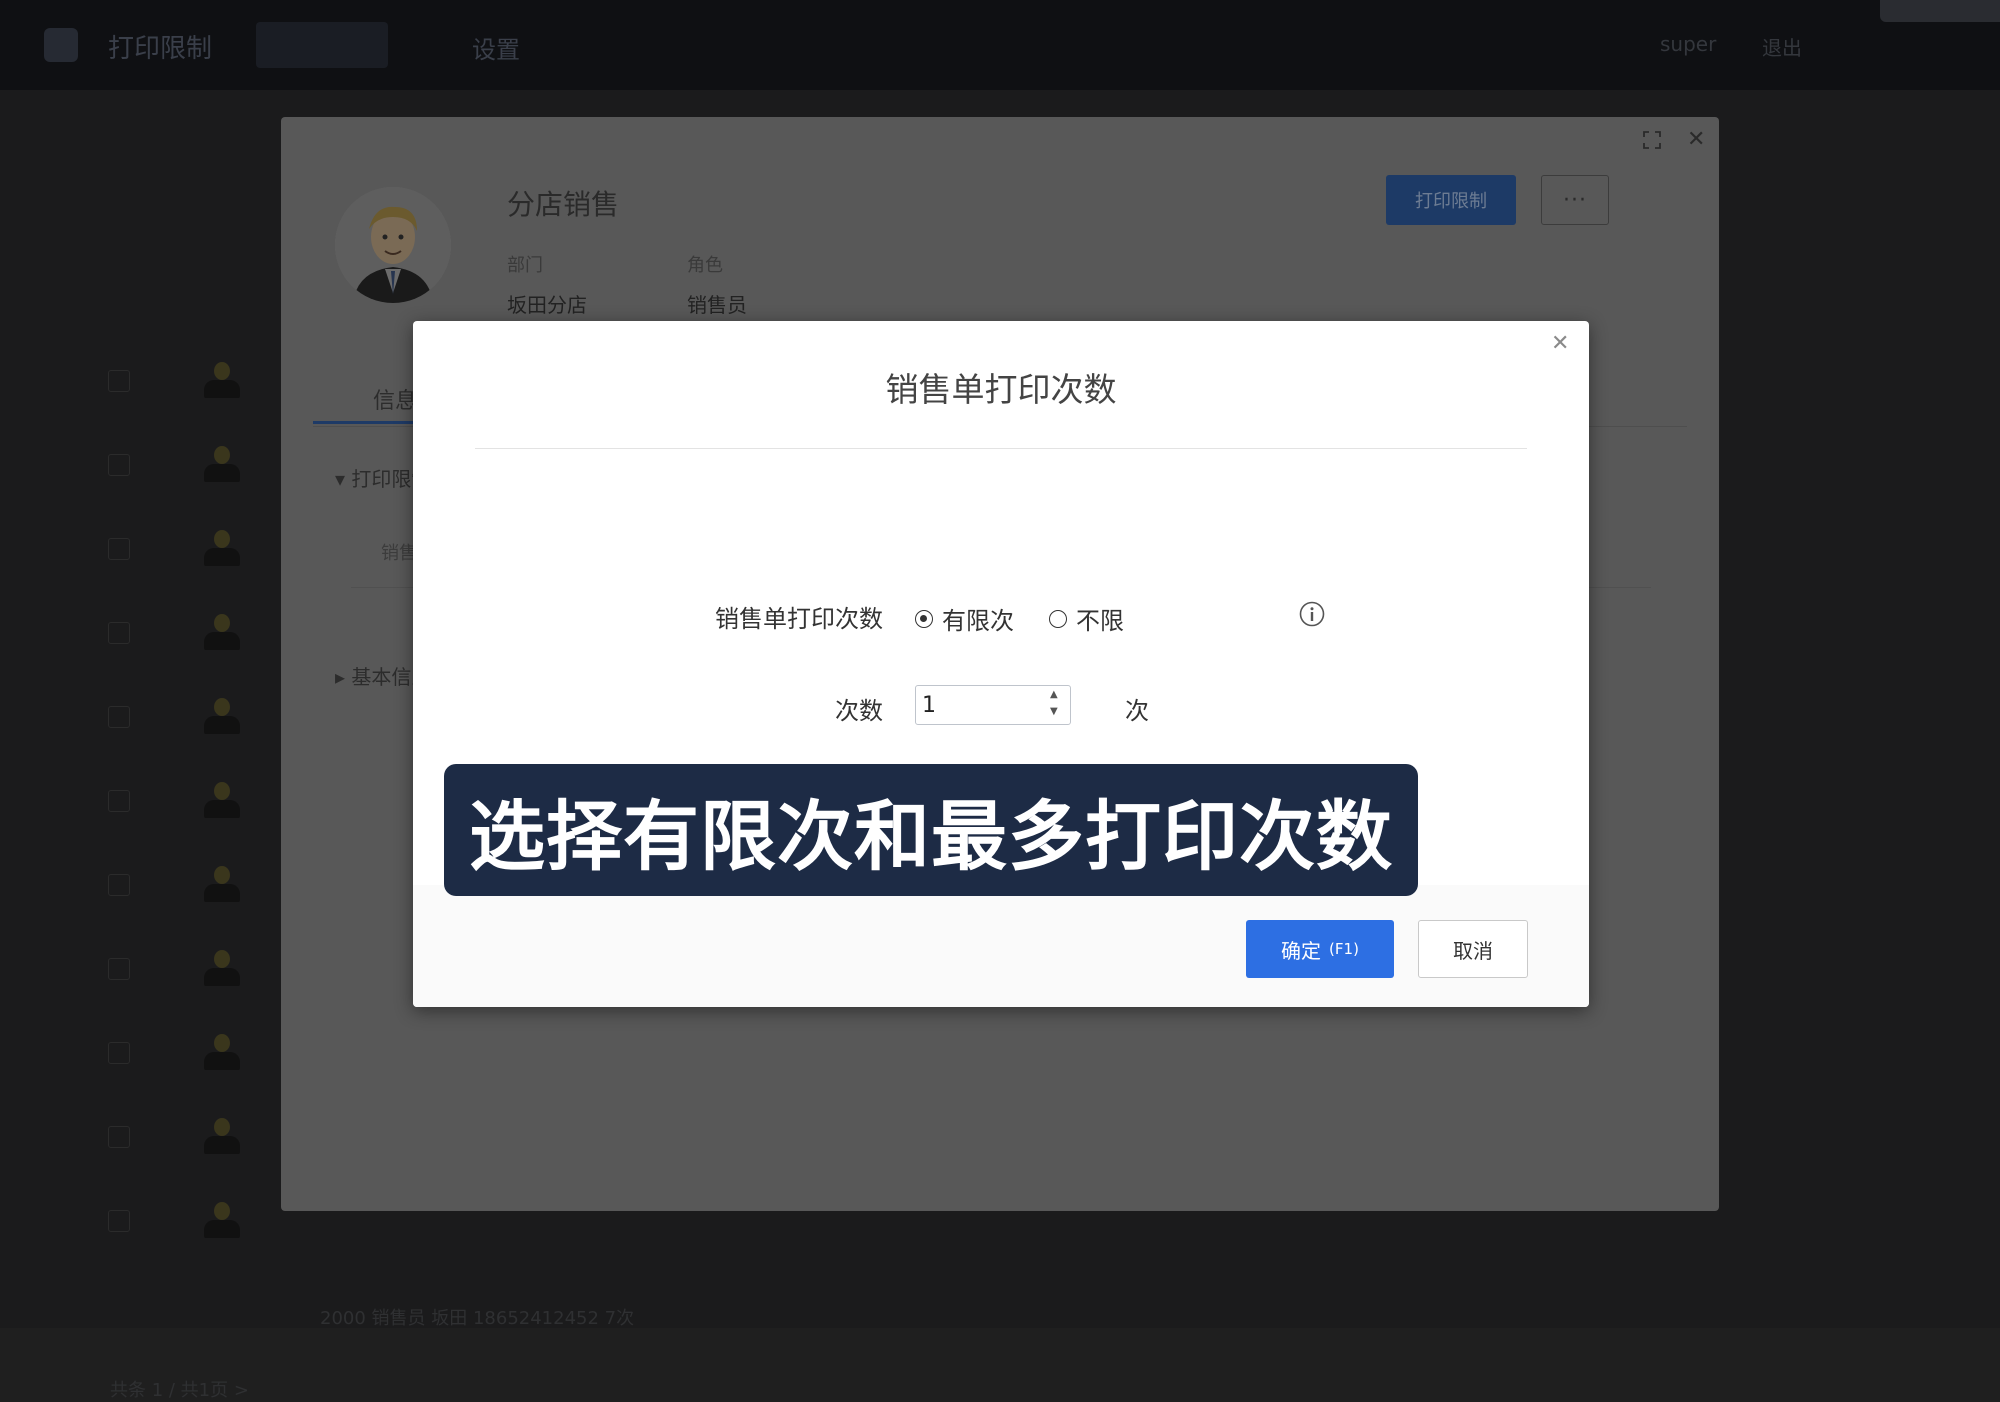  I want to click on table-row-text: 2000 销售员 坂田 18652412452 7次, so click(477, 1318).